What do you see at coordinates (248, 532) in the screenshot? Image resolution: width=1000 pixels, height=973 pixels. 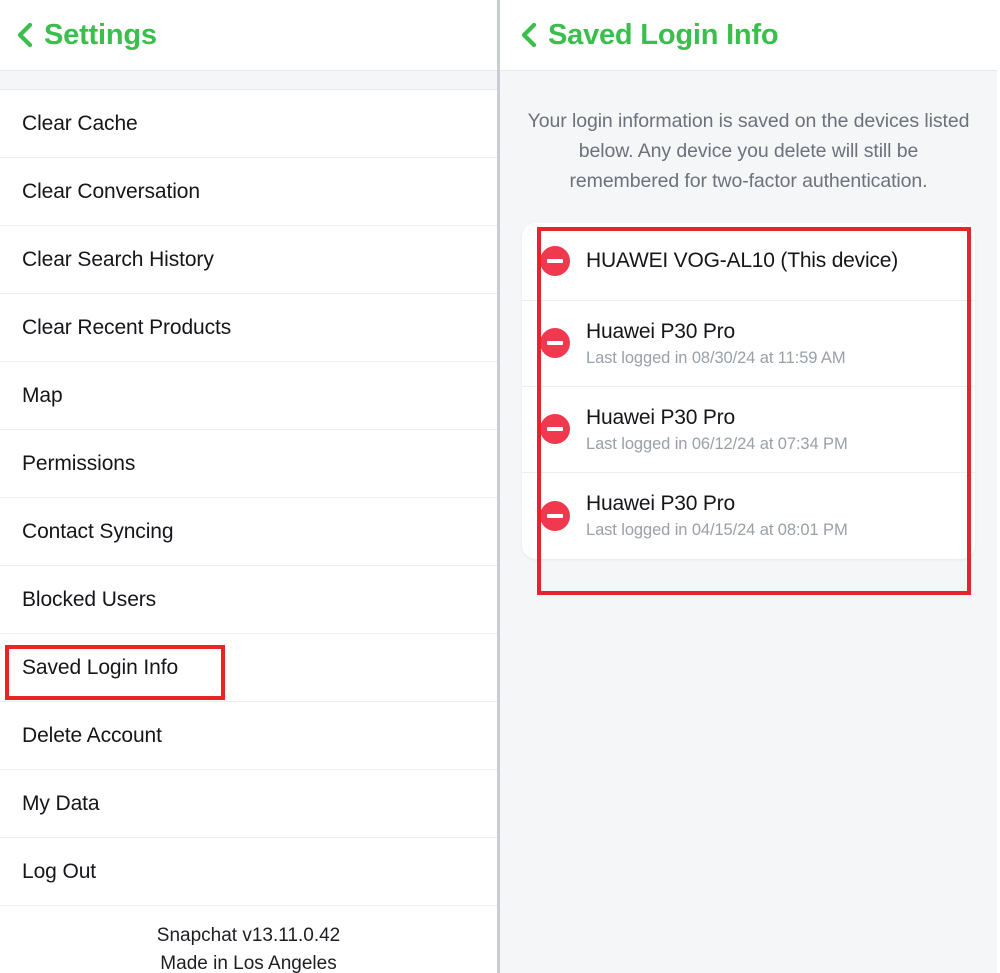 I see `sidebar-item-contact-syncing: Contact Syncing` at bounding box center [248, 532].